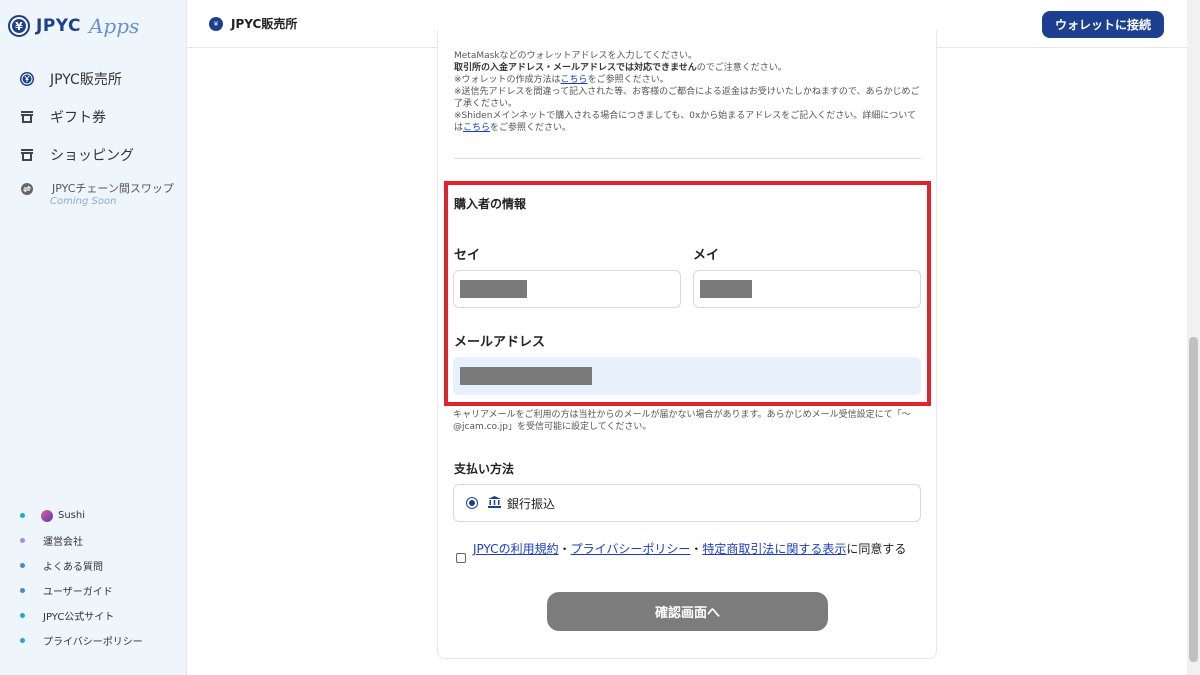 The height and width of the screenshot is (675, 1200). Describe the element at coordinates (72, 515) in the screenshot. I see `sidebar-link-label: Sushi` at that location.